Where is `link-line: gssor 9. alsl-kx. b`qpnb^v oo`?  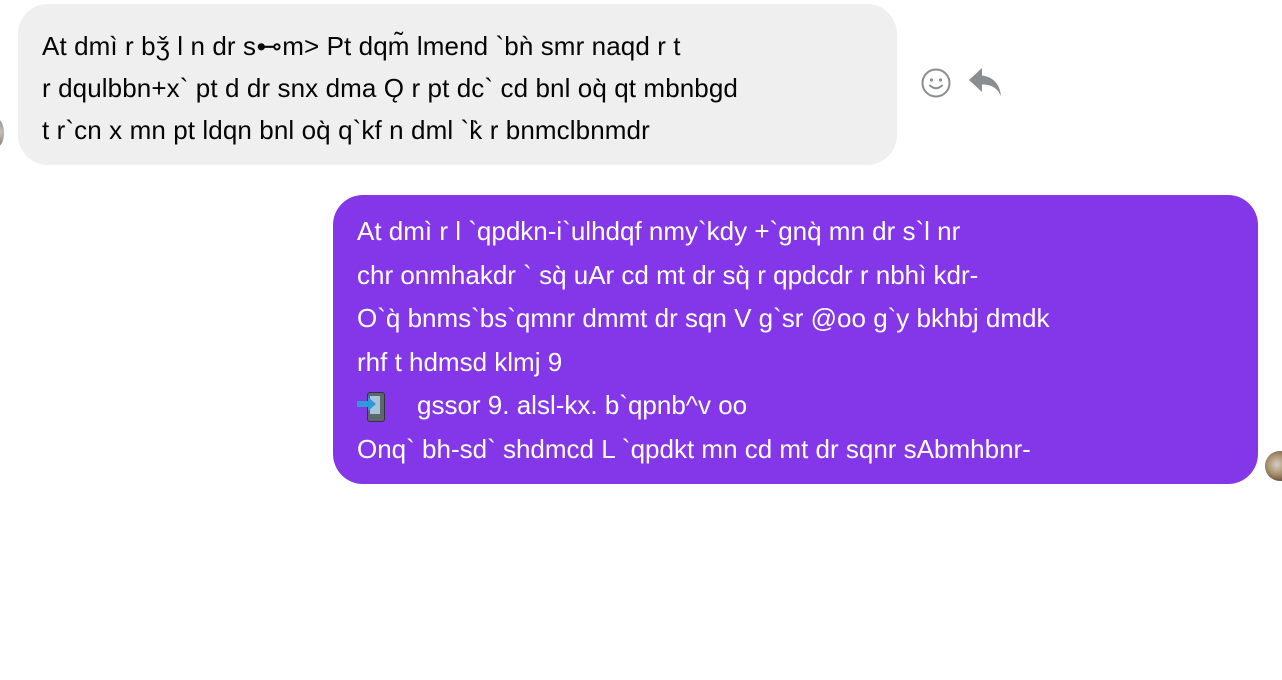
link-line: gssor 9. alsl-kx. b`qpnb^v oo is located at coordinates (795, 406).